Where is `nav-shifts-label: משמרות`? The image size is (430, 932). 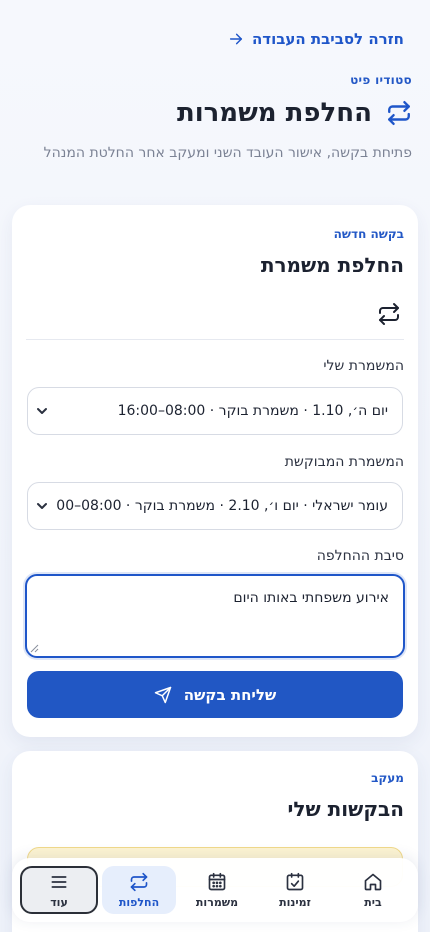
nav-shifts-label: משמרות is located at coordinates (217, 902).